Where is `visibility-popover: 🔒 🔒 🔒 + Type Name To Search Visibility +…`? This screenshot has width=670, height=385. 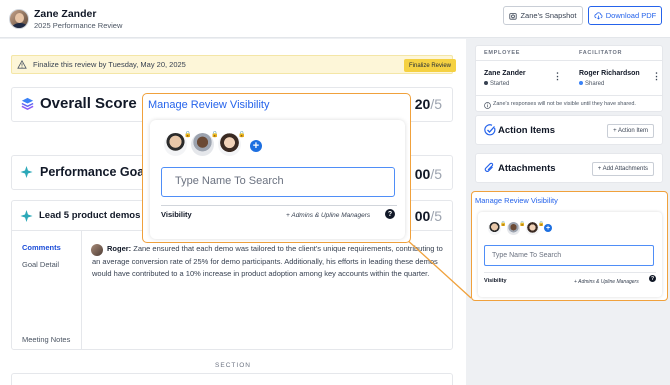 visibility-popover: 🔒 🔒 🔒 + Type Name To Search Visibility +… is located at coordinates (277, 179).